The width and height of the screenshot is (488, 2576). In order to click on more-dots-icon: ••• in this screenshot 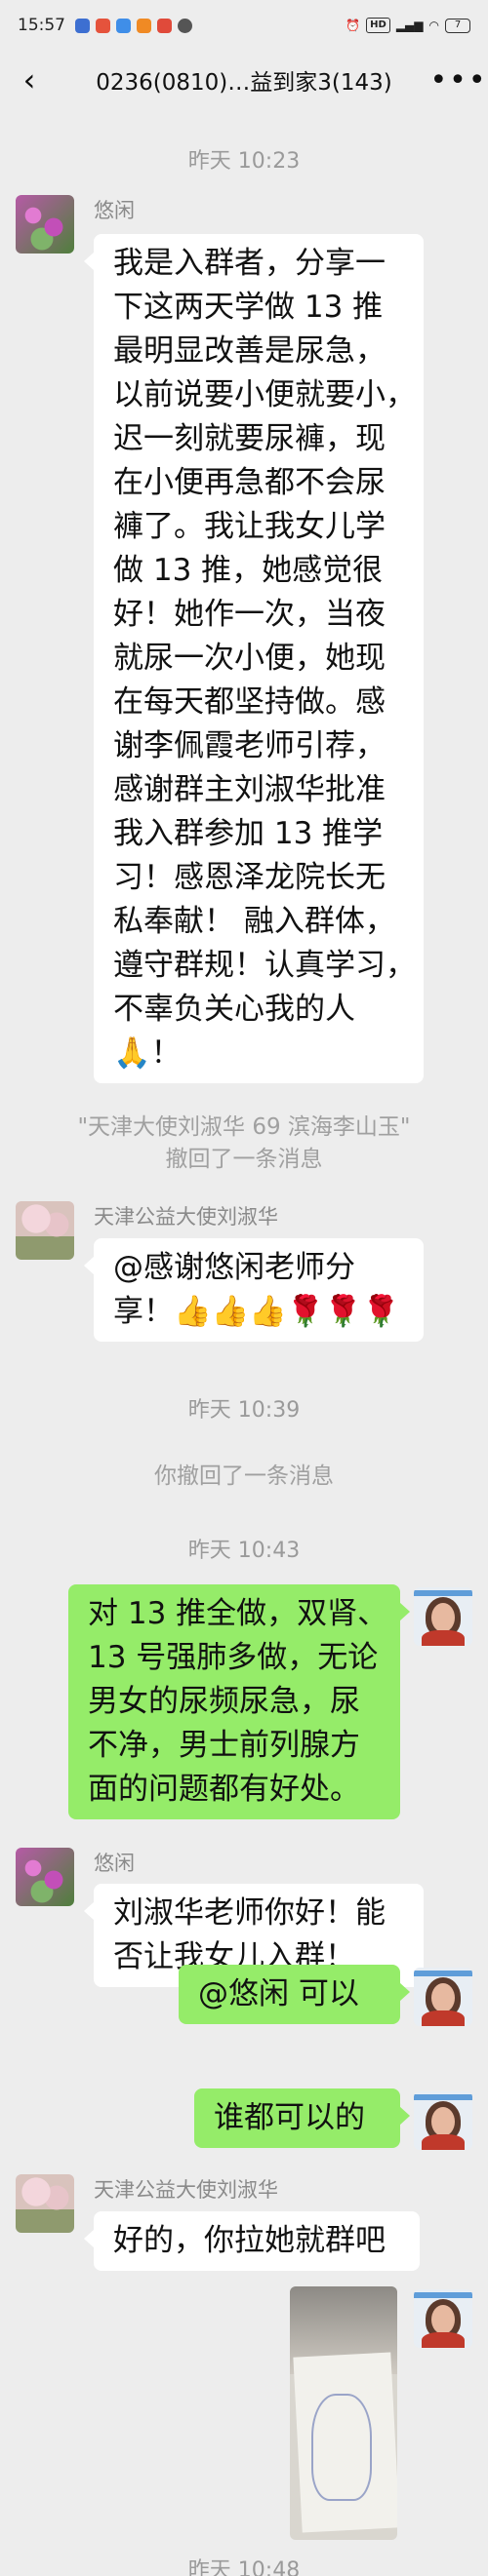, I will do `click(458, 80)`.